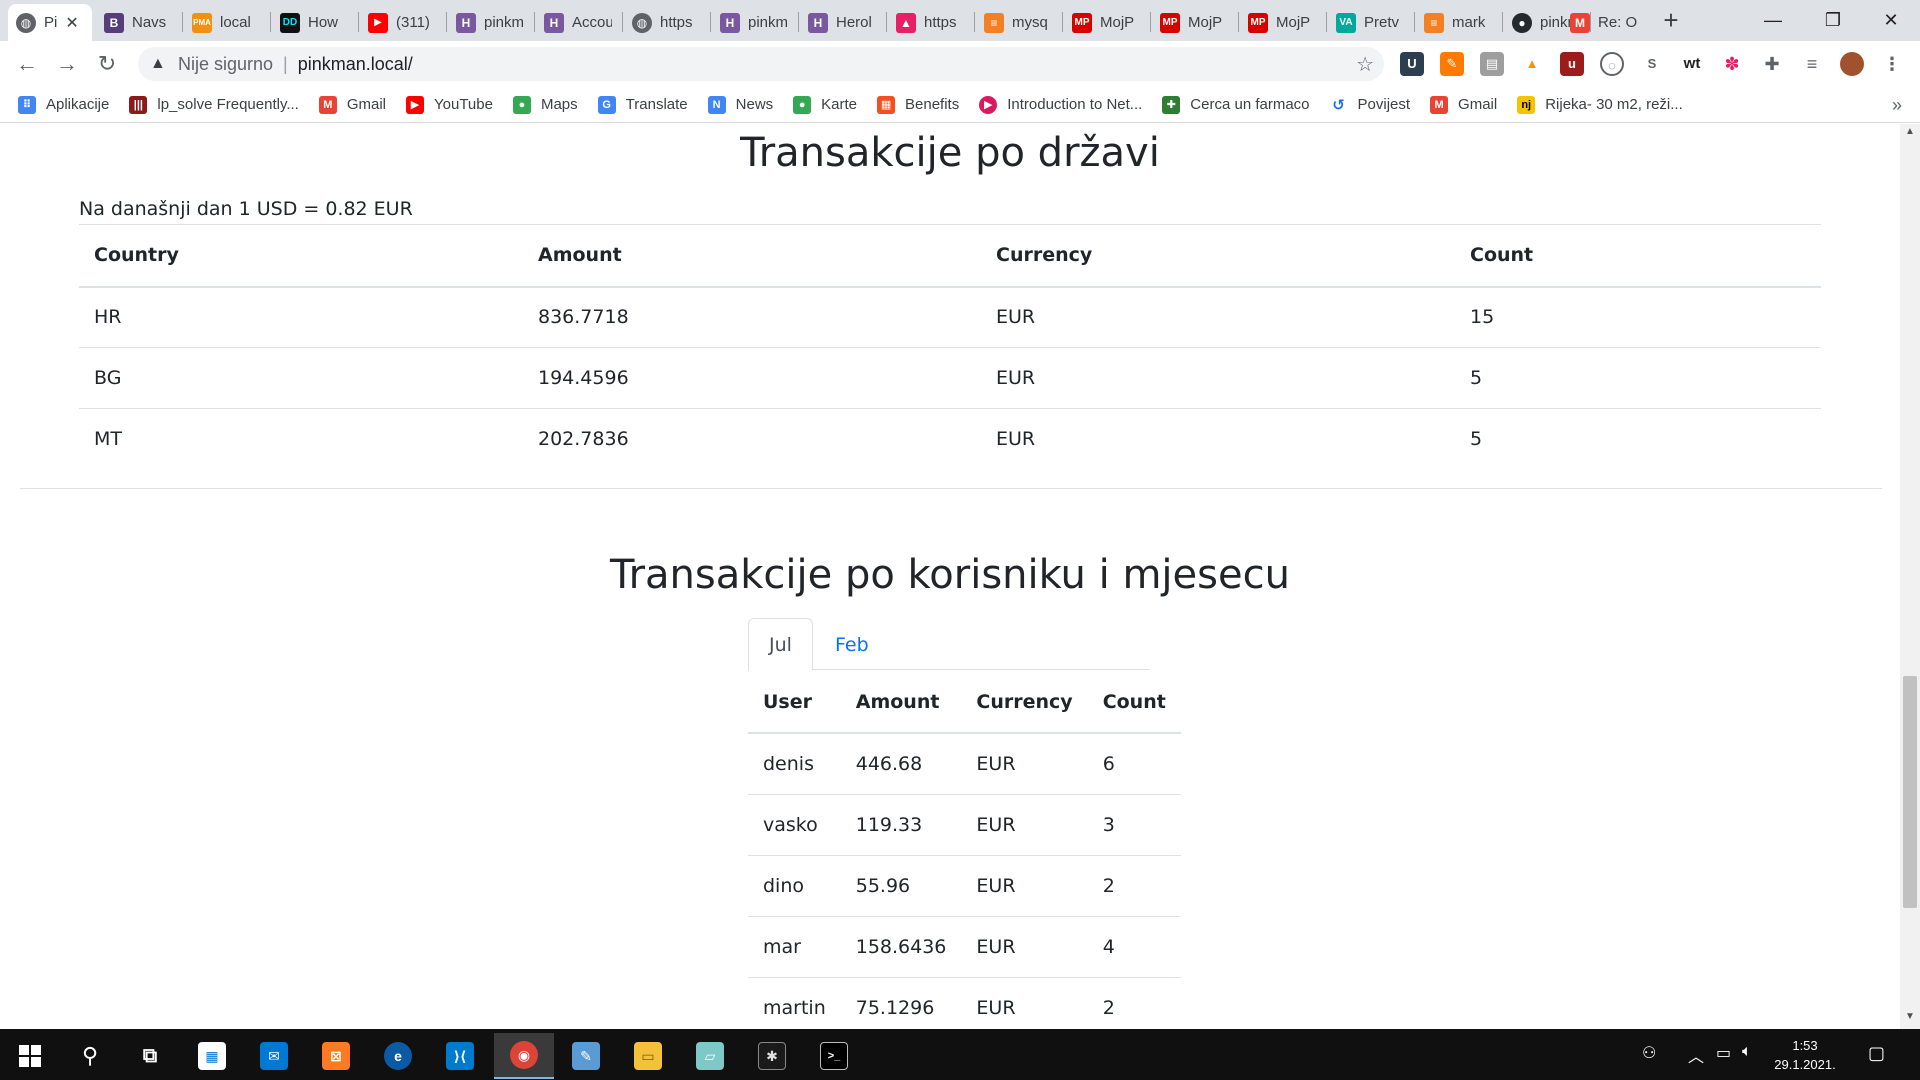 The height and width of the screenshot is (1080, 1920). What do you see at coordinates (90, 1056) in the screenshot?
I see `search-button: ⚲` at bounding box center [90, 1056].